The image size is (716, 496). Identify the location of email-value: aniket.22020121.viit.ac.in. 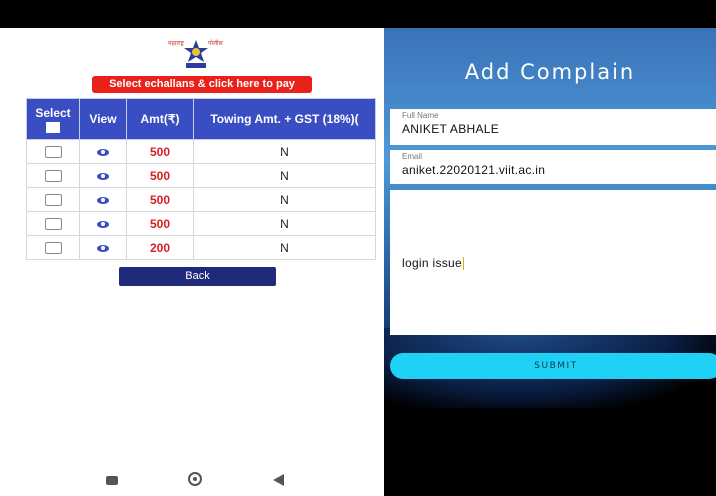
(474, 170).